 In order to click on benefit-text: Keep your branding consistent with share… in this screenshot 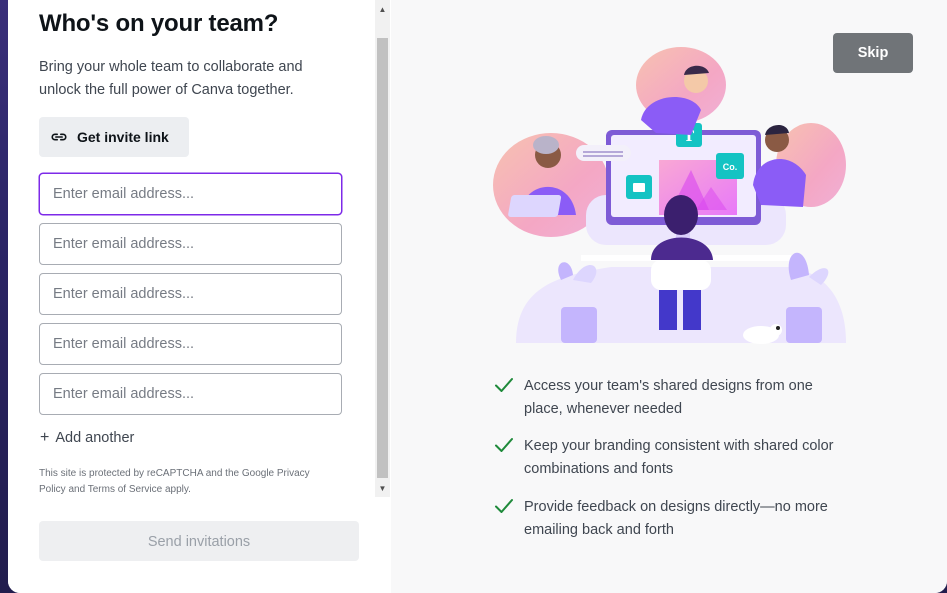, I will do `click(679, 457)`.